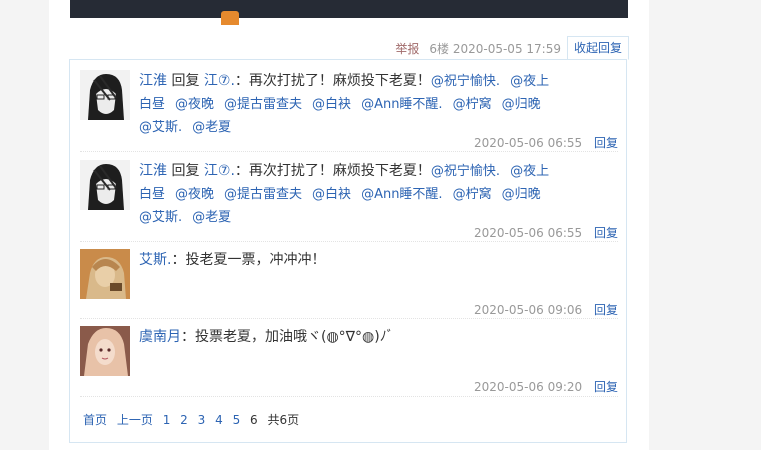  I want to click on reply-username: 虞南月, so click(160, 337).